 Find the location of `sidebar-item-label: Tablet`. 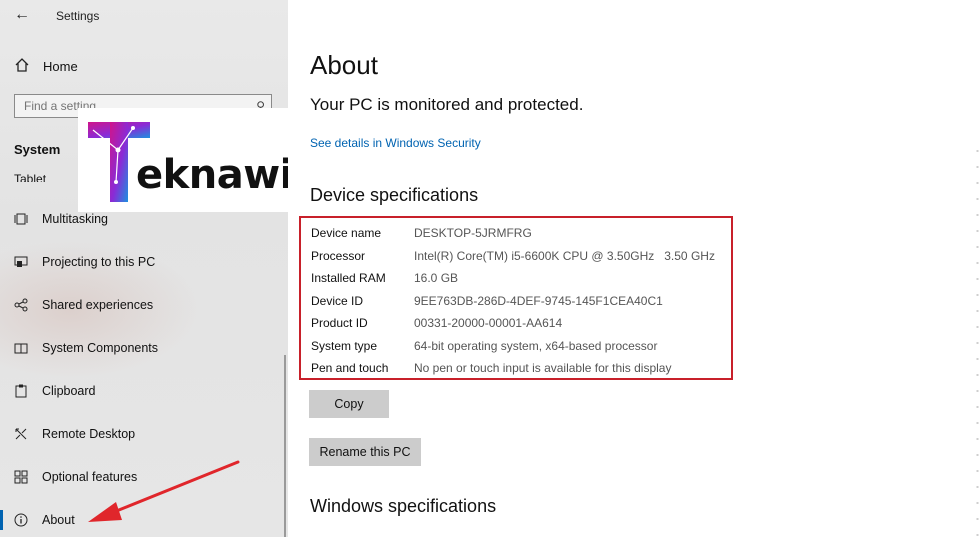

sidebar-item-label: Tablet is located at coordinates (30, 177).